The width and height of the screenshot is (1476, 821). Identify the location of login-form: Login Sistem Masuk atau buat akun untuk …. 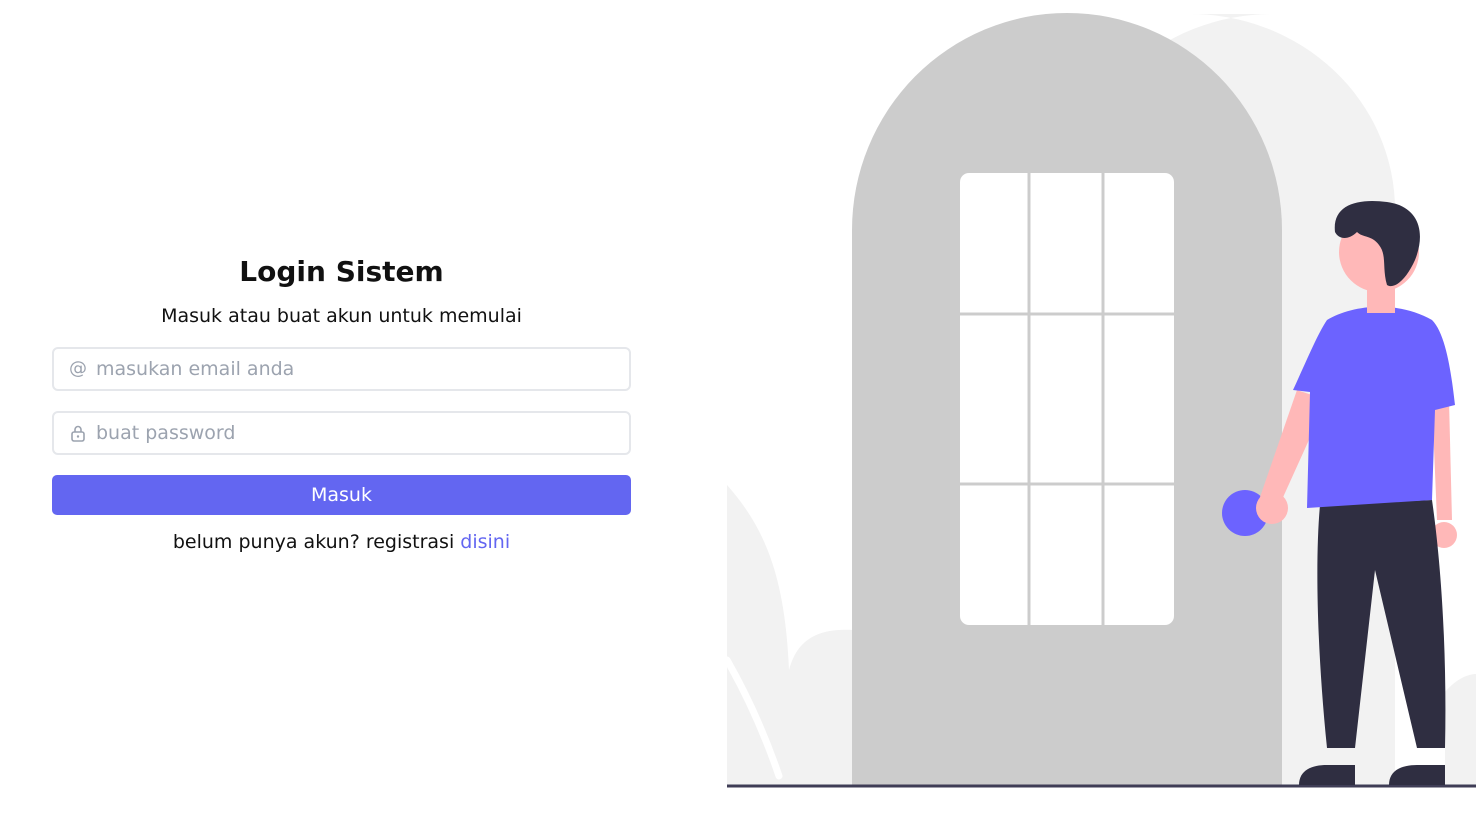
(341, 403).